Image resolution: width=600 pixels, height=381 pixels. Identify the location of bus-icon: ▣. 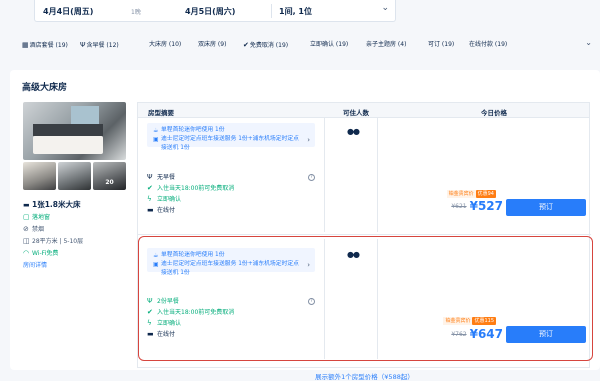
(156, 139).